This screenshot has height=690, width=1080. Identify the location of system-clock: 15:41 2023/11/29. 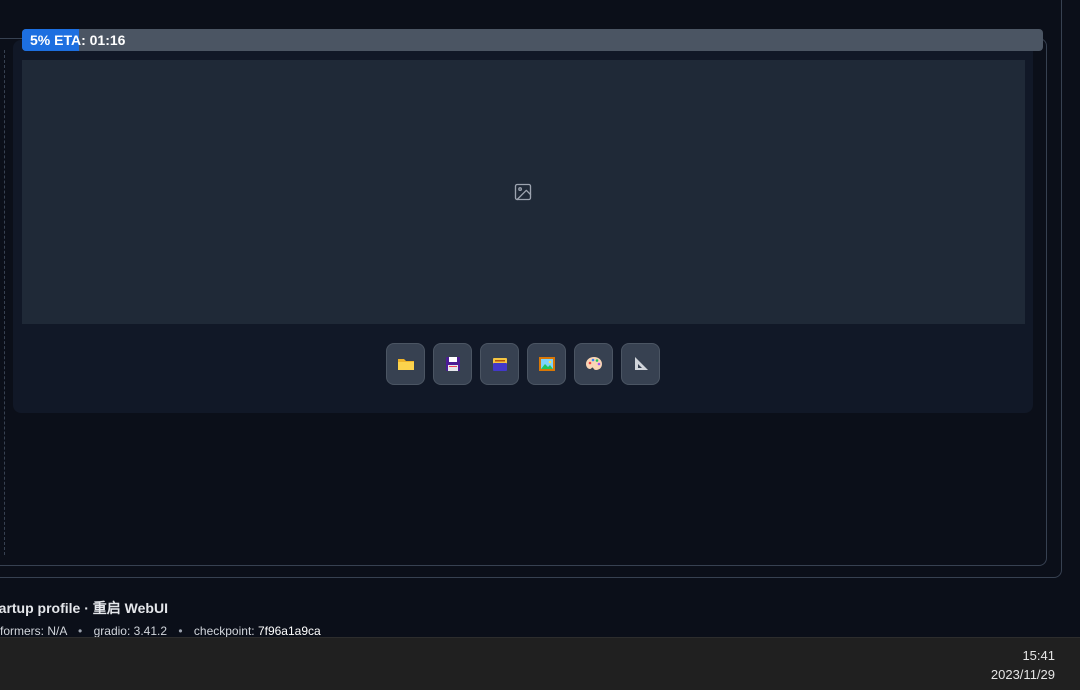
(1023, 665).